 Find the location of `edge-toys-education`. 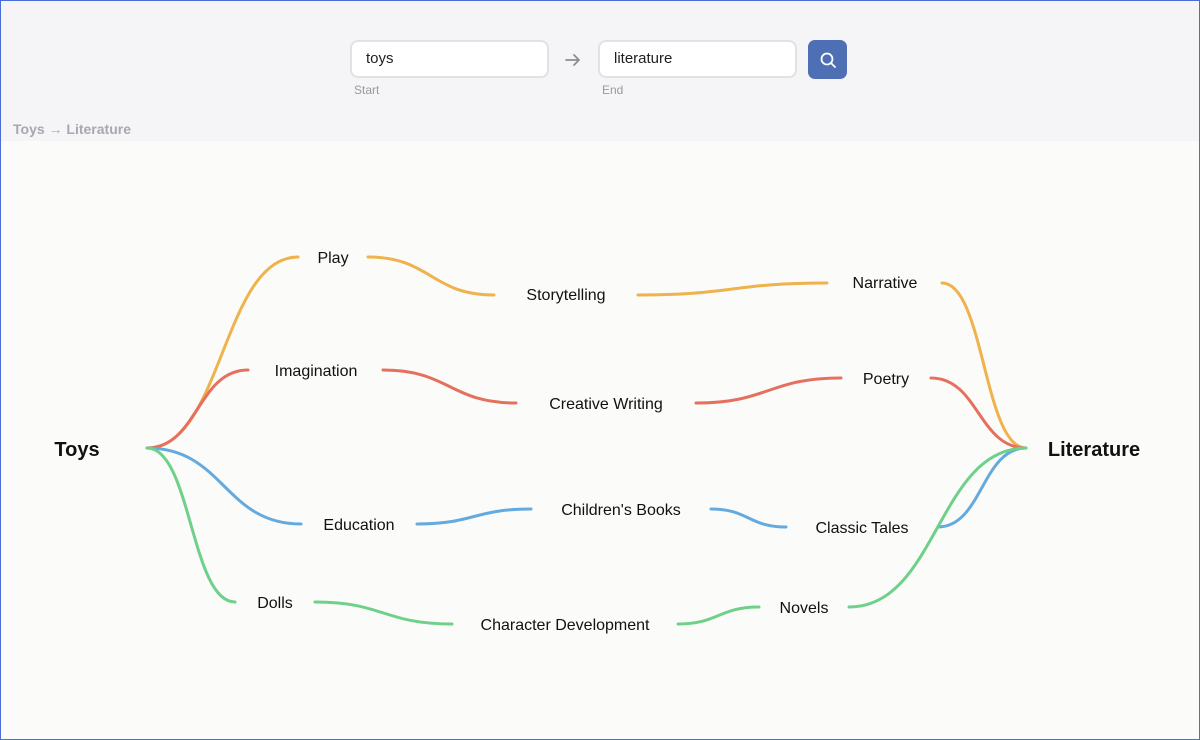

edge-toys-education is located at coordinates (224, 486).